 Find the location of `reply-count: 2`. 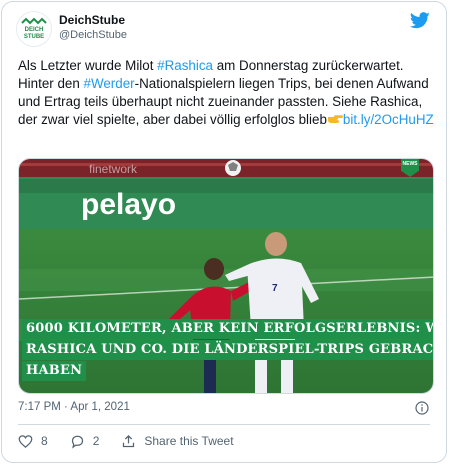

reply-count: 2 is located at coordinates (96, 441).